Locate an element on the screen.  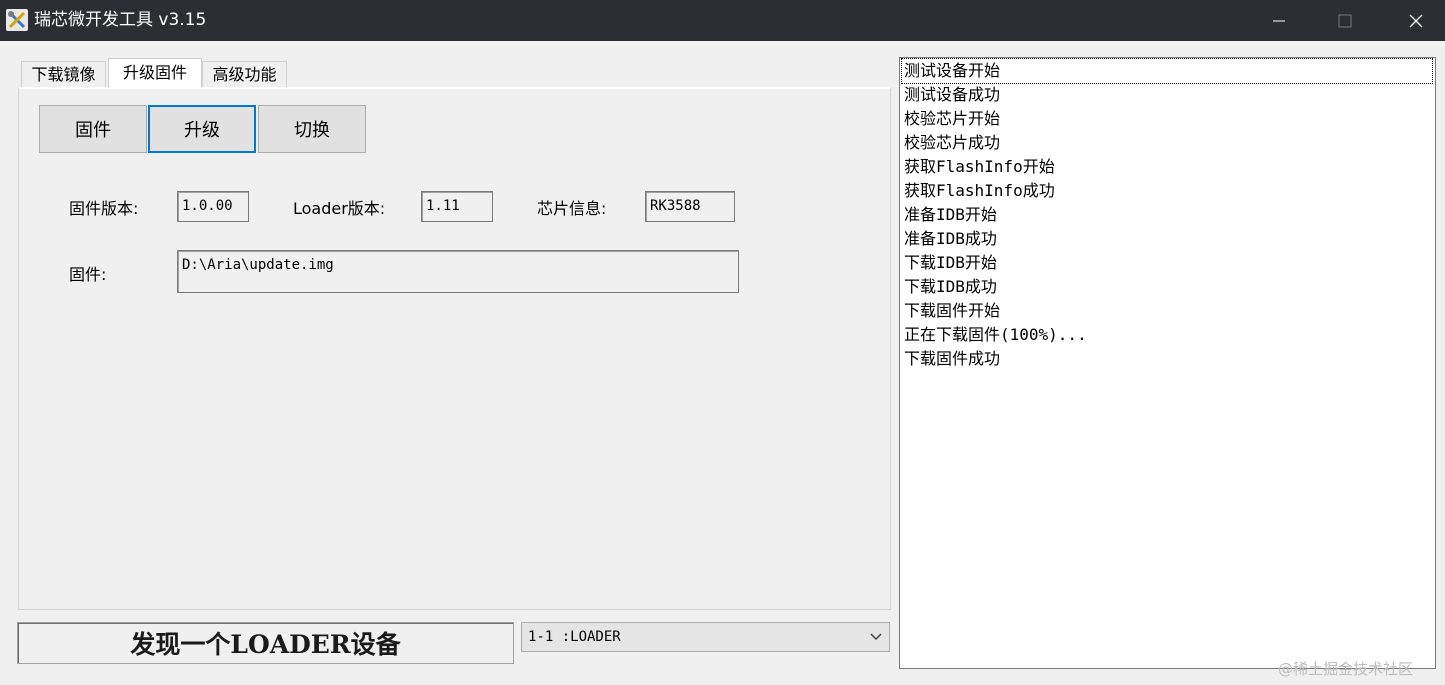
window-title: 瑞芯微开发工具 v3.15 is located at coordinates (120, 20).